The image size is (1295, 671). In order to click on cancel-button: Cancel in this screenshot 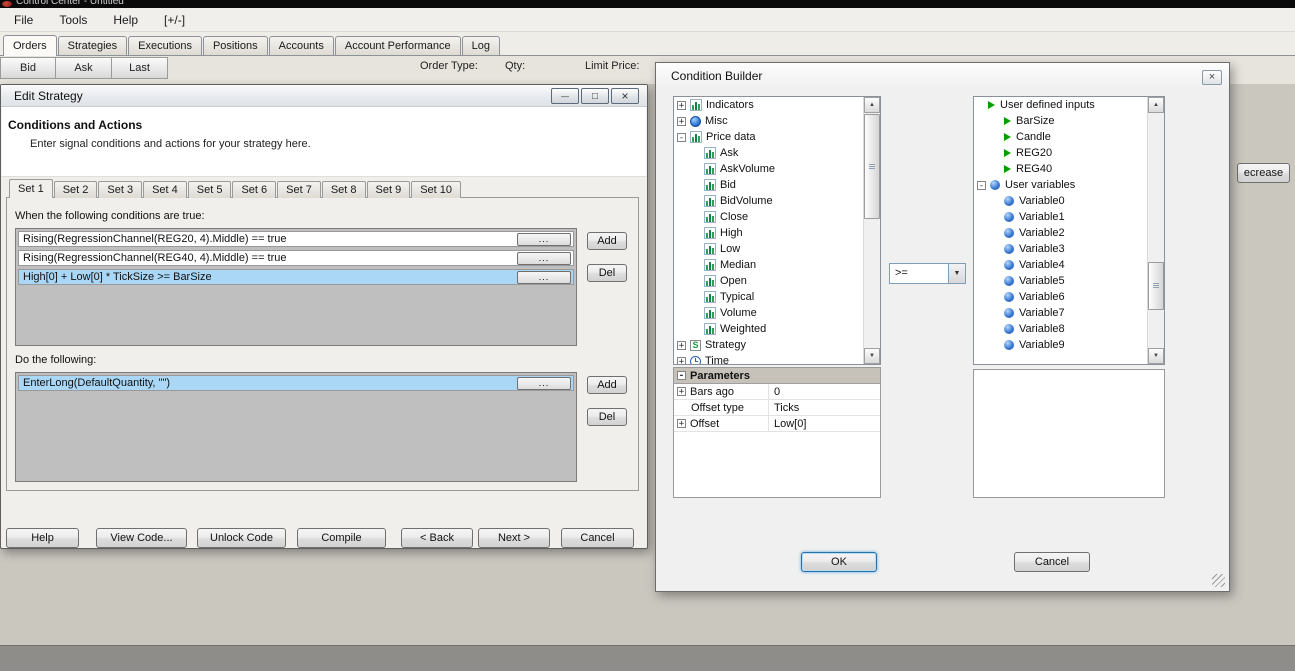, I will do `click(1052, 562)`.